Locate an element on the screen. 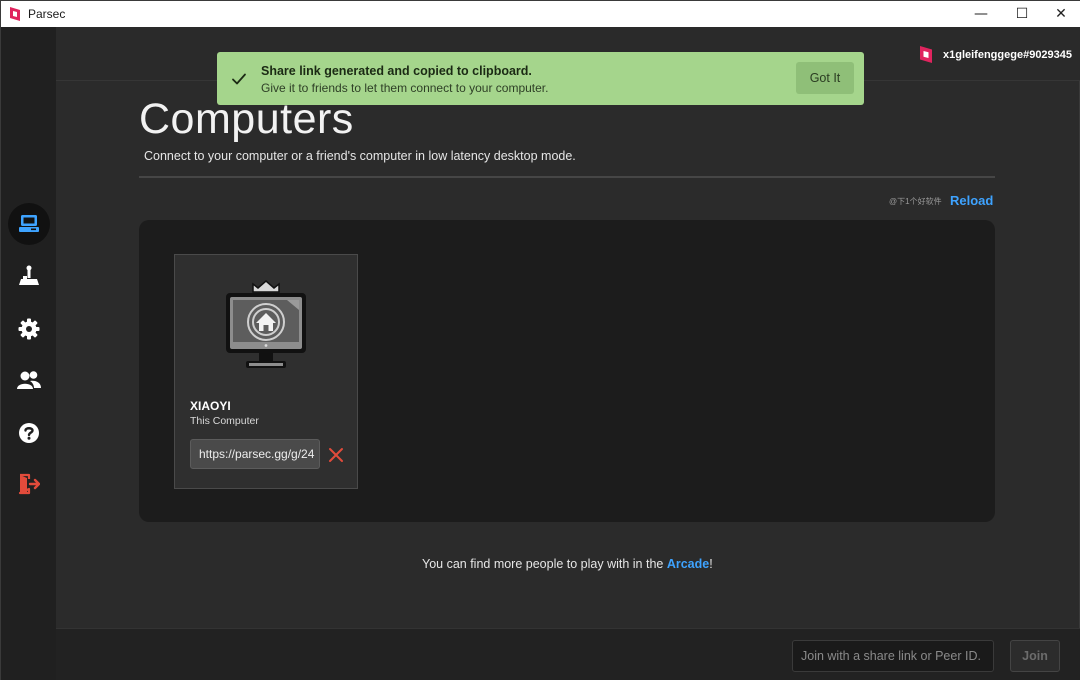  join-button: Join is located at coordinates (1035, 656).